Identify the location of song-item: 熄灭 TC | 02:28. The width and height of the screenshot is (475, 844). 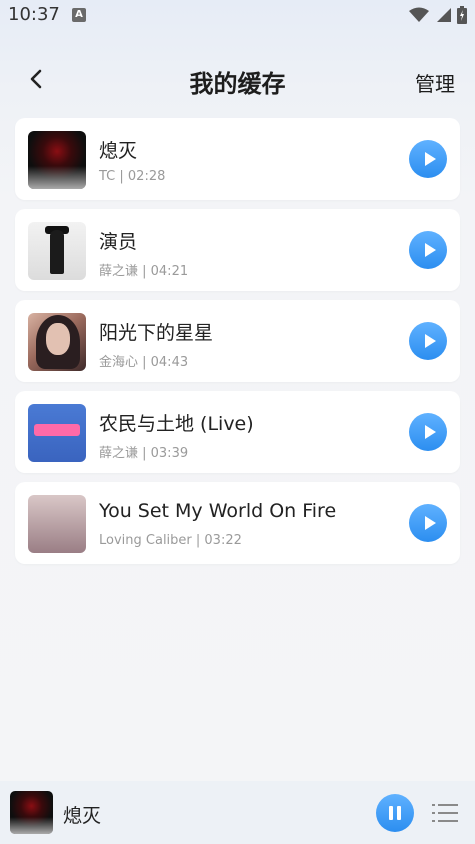
(237, 159).